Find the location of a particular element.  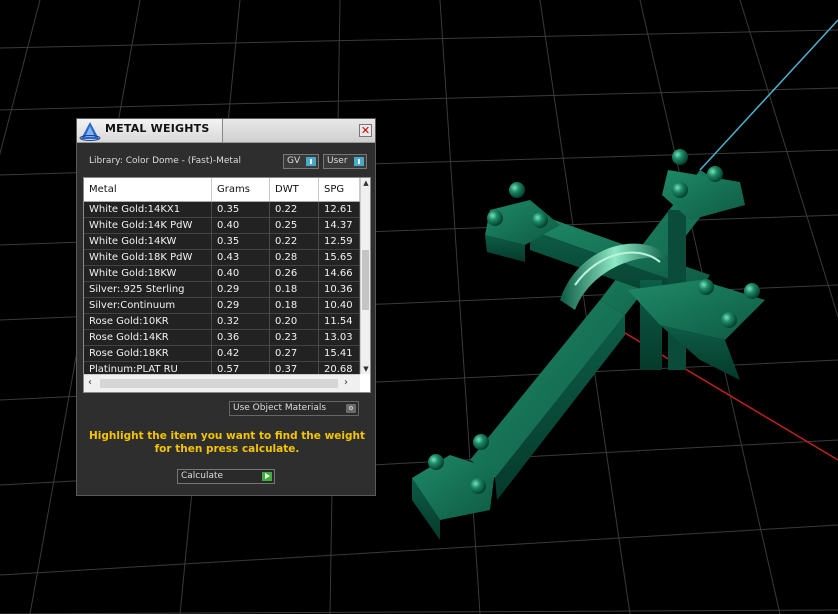

cell-metal: Rose Gold:14KR is located at coordinates (148, 338).